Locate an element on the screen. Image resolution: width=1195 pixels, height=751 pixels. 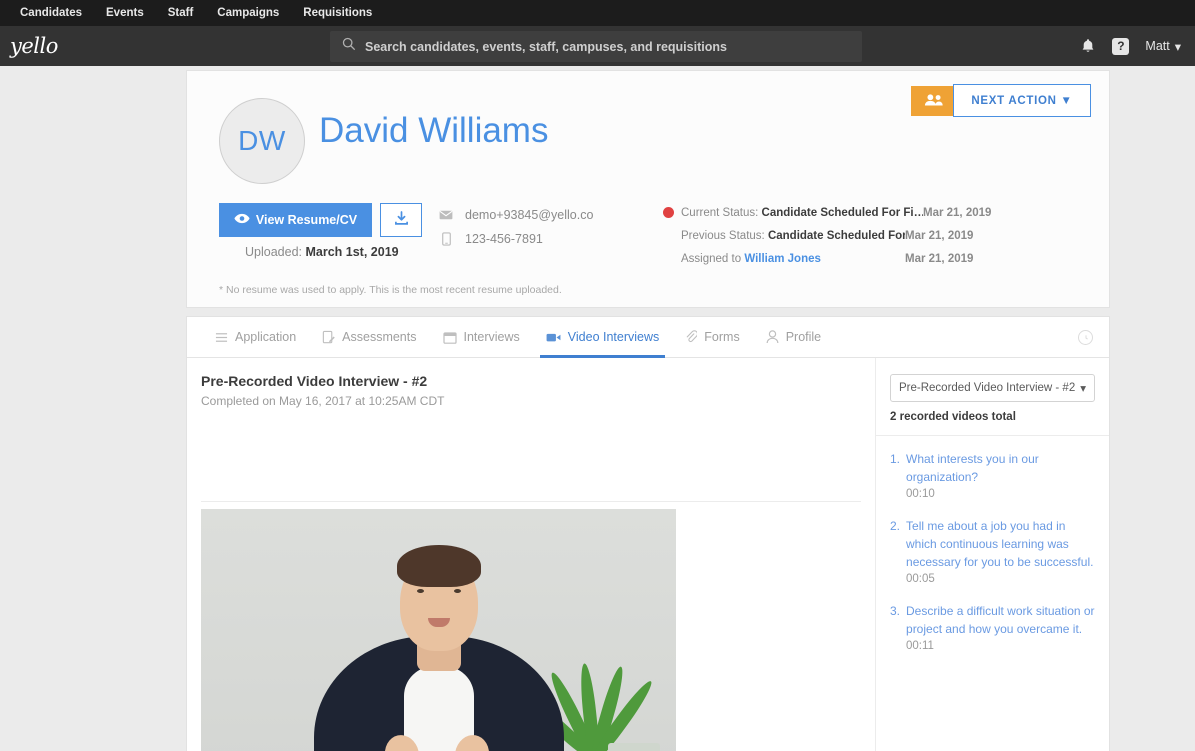
avatar: DW is located at coordinates (262, 141).